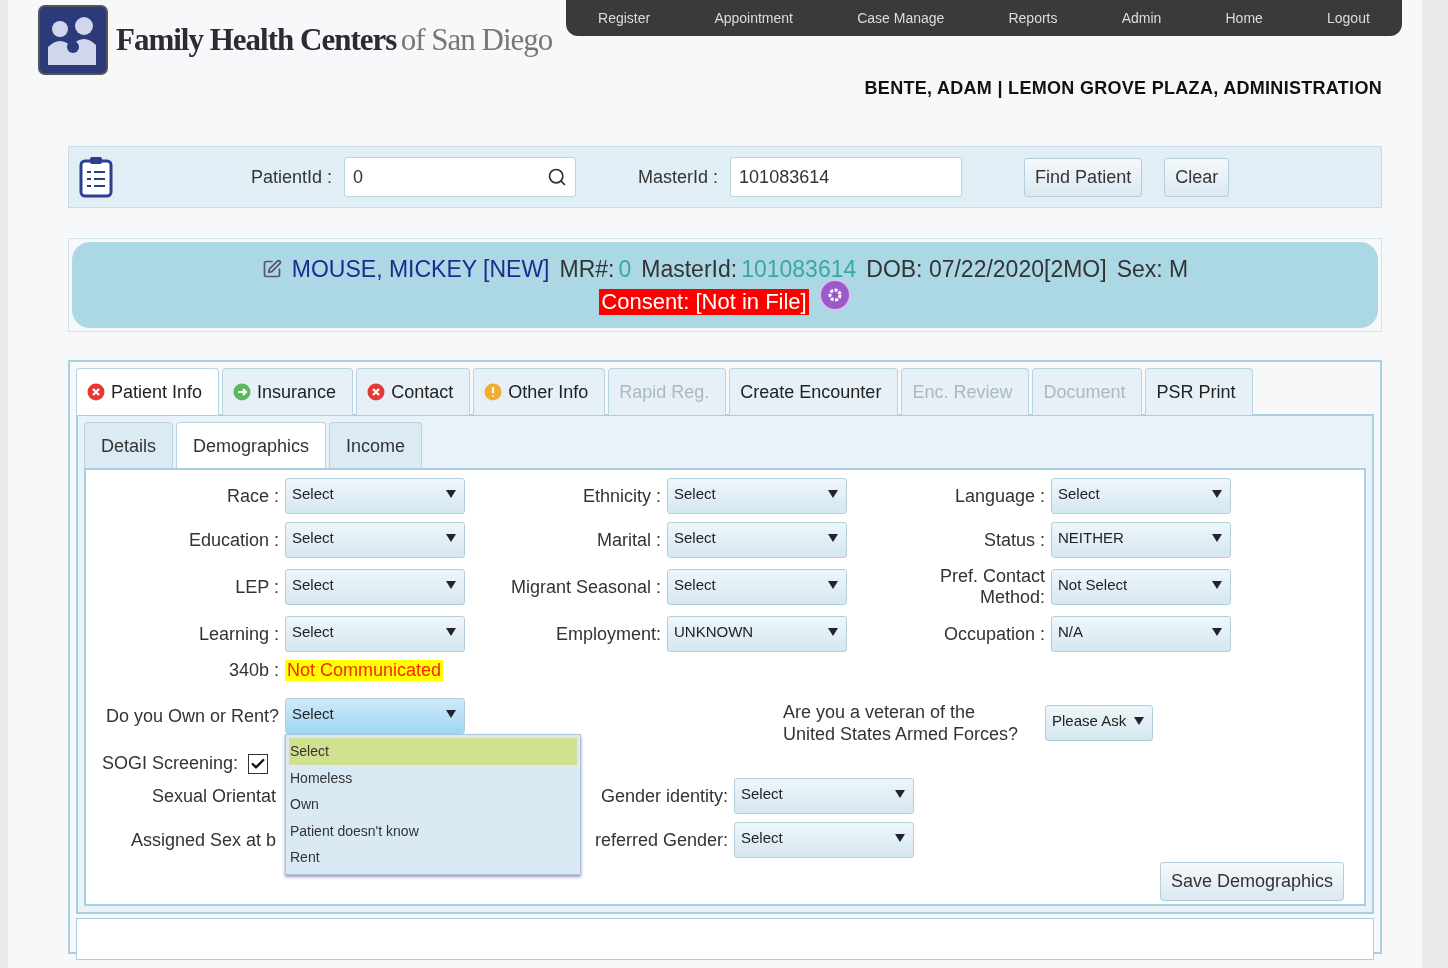 This screenshot has width=1448, height=968. I want to click on nav-link: Register, so click(624, 18).